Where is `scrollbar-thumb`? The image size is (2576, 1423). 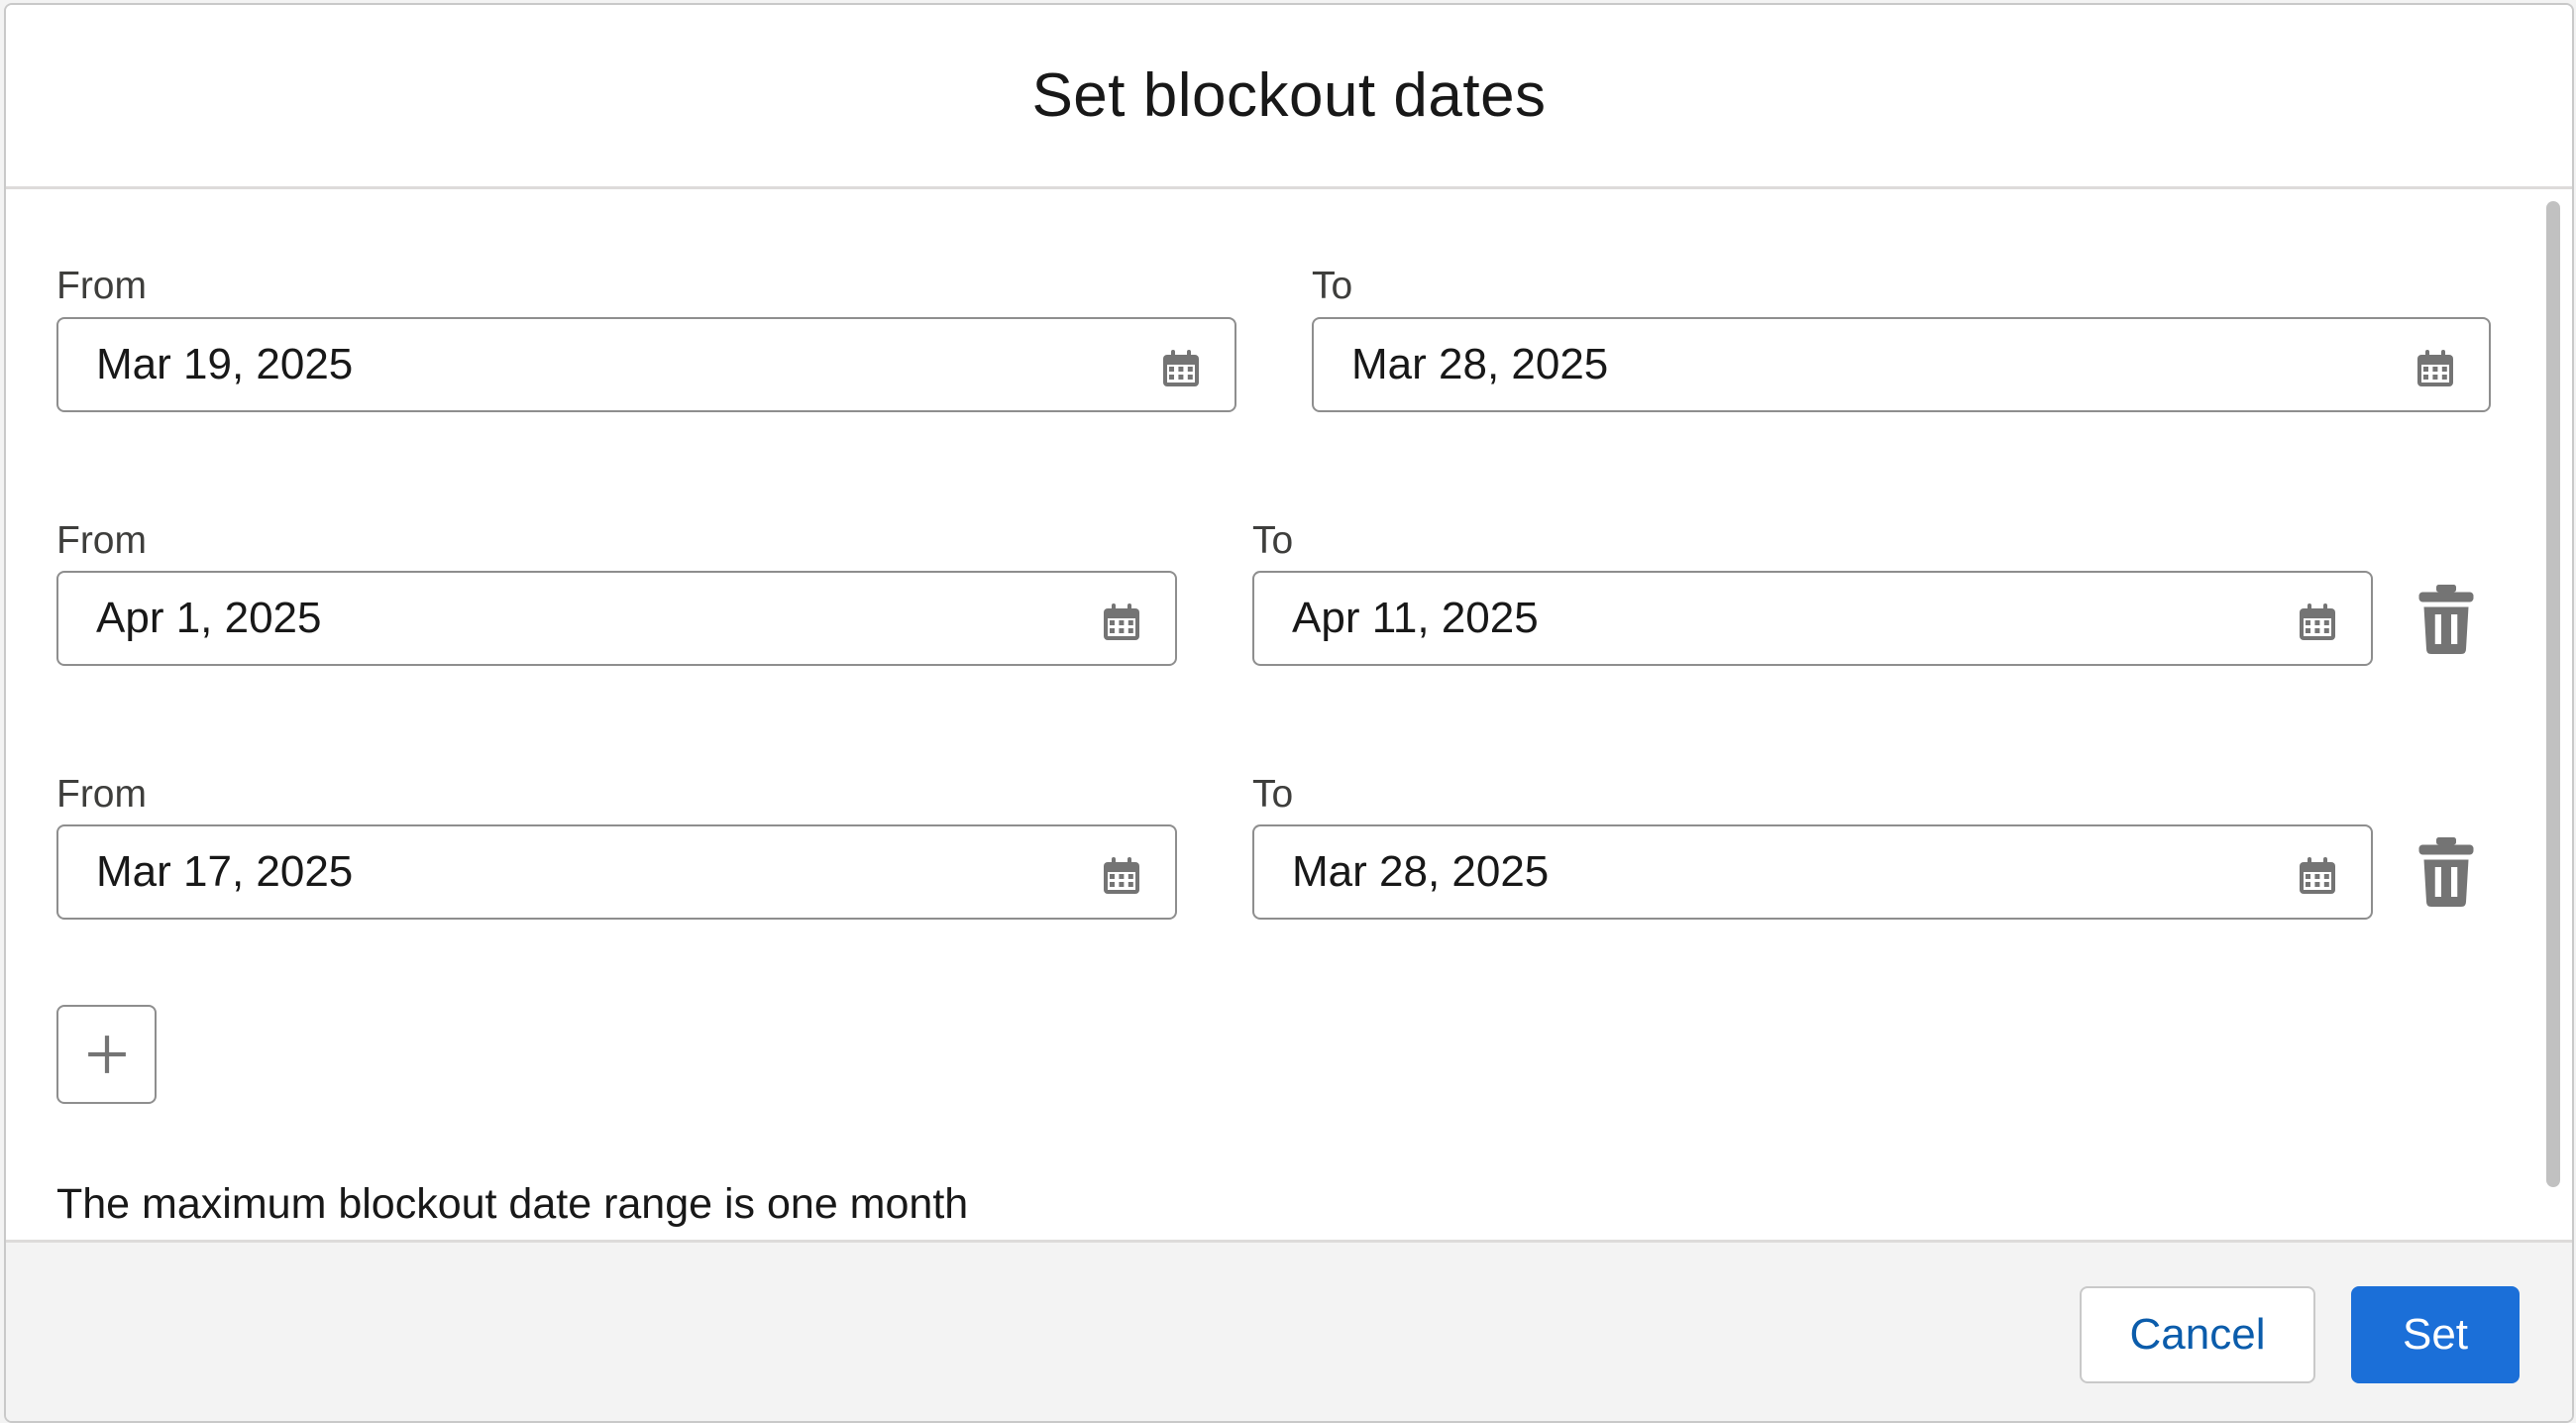
scrollbar-thumb is located at coordinates (2553, 694).